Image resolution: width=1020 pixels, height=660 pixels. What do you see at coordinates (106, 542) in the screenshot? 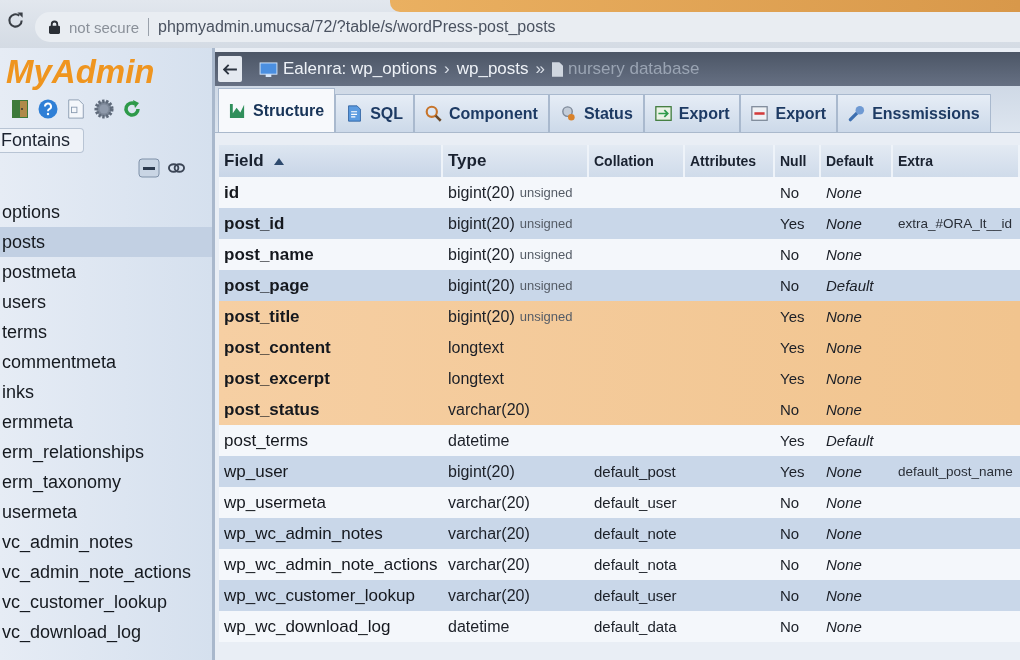
I see `sidebar-item: vc_admin_notes` at bounding box center [106, 542].